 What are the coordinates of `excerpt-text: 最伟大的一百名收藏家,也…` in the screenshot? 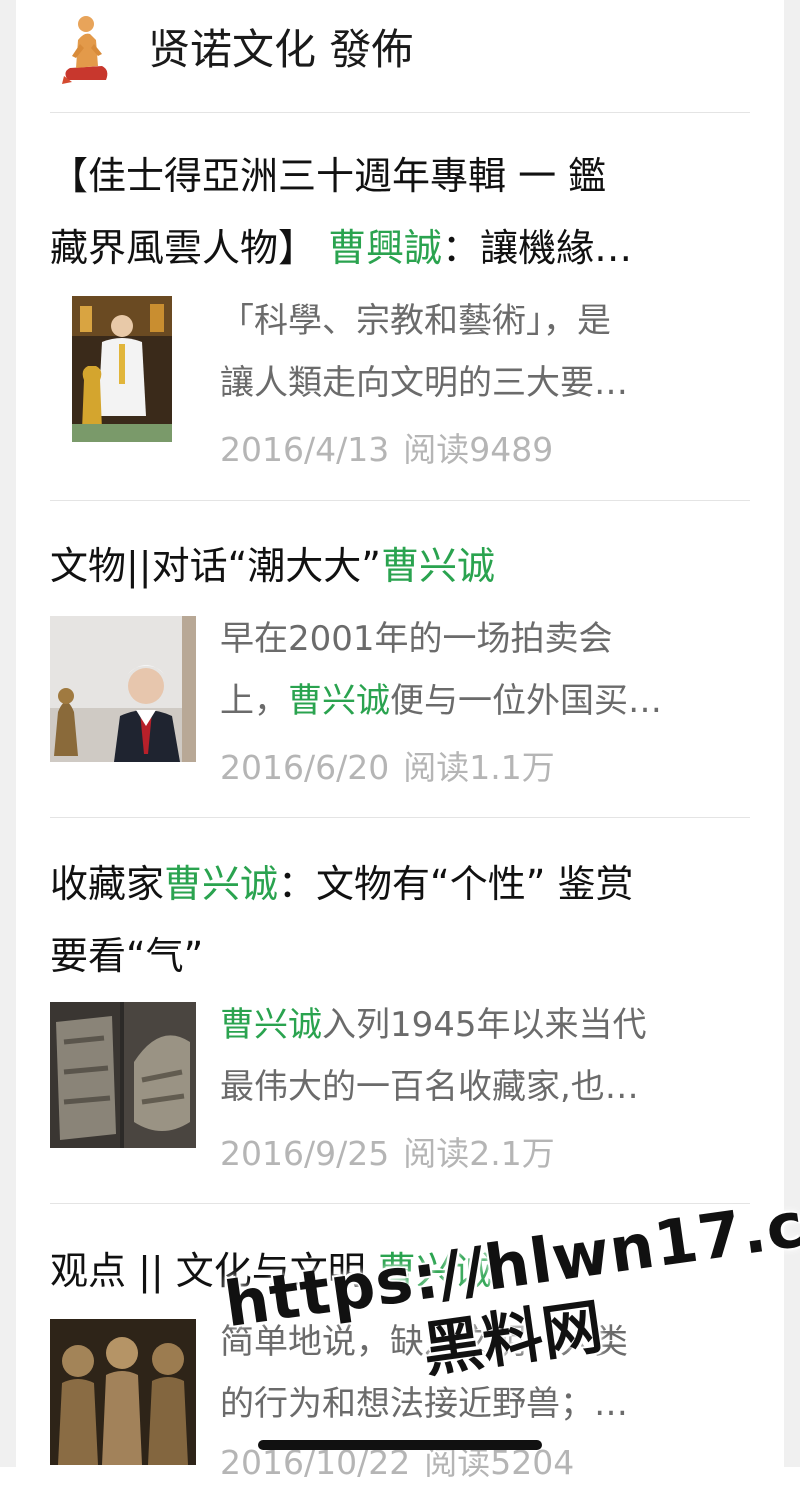 It's located at (429, 1087).